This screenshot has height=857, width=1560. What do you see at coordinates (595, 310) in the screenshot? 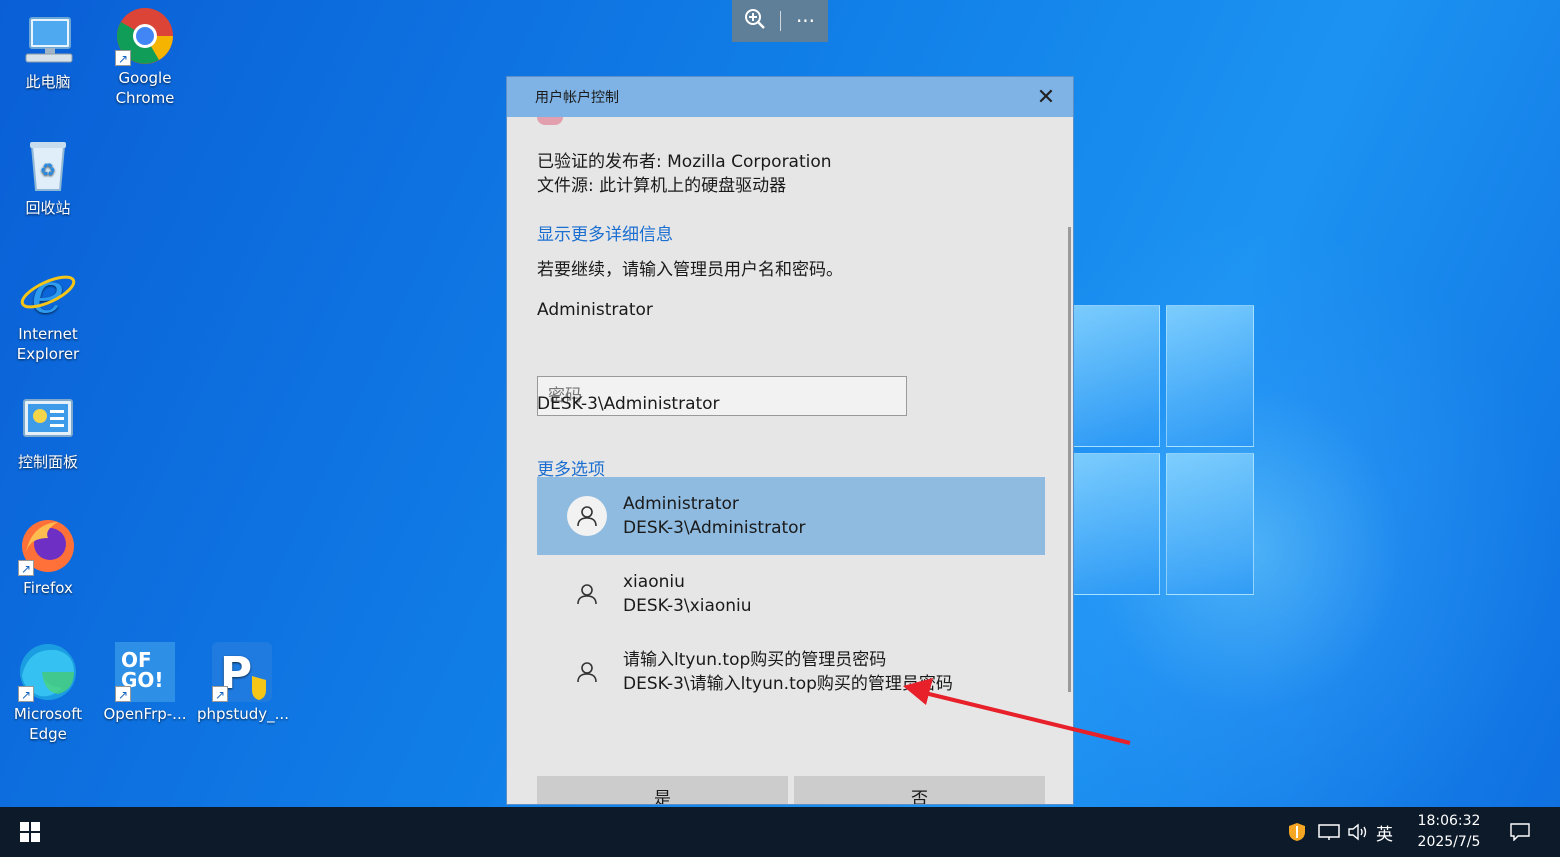
I see `username-label: Administrator` at bounding box center [595, 310].